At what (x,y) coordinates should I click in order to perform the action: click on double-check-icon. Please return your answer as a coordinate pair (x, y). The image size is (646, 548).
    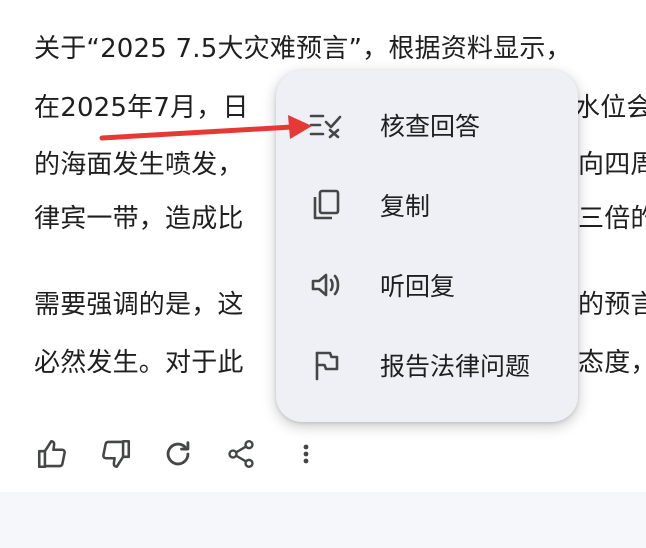
    Looking at the image, I should click on (326, 125).